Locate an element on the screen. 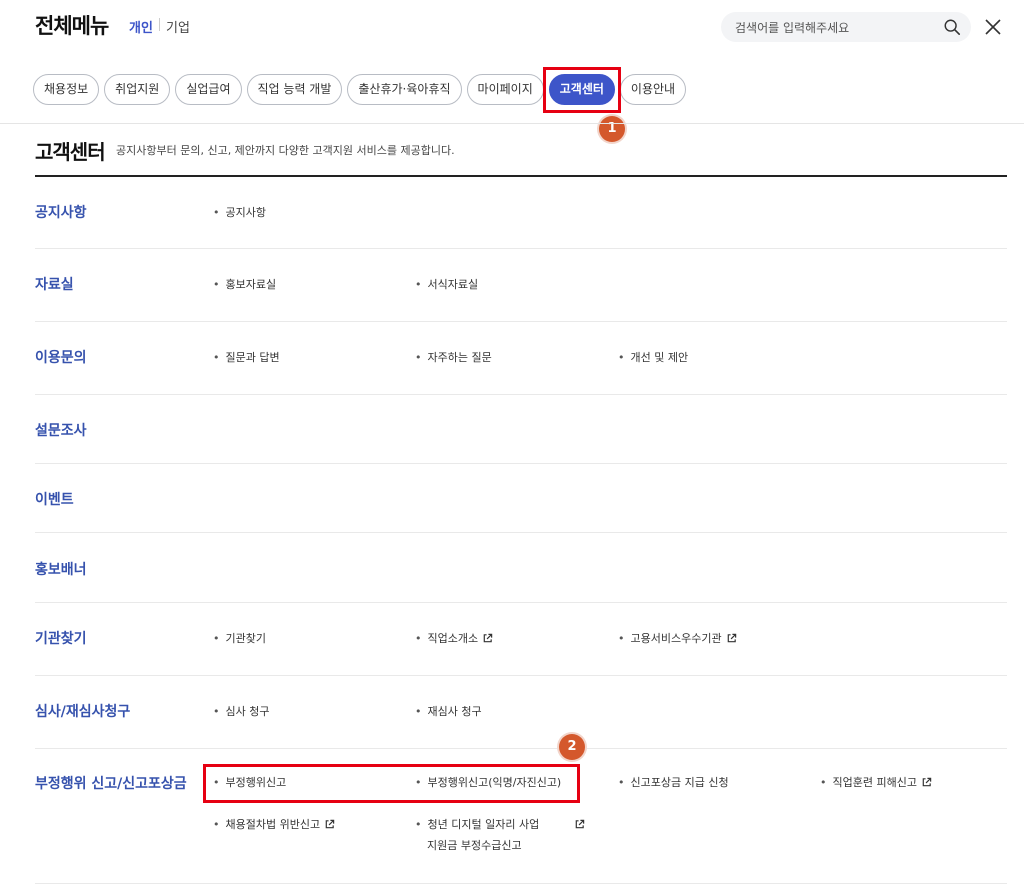 The height and width of the screenshot is (891, 1024). menu-row-notice: 공지사항 공지사항 is located at coordinates (521, 213).